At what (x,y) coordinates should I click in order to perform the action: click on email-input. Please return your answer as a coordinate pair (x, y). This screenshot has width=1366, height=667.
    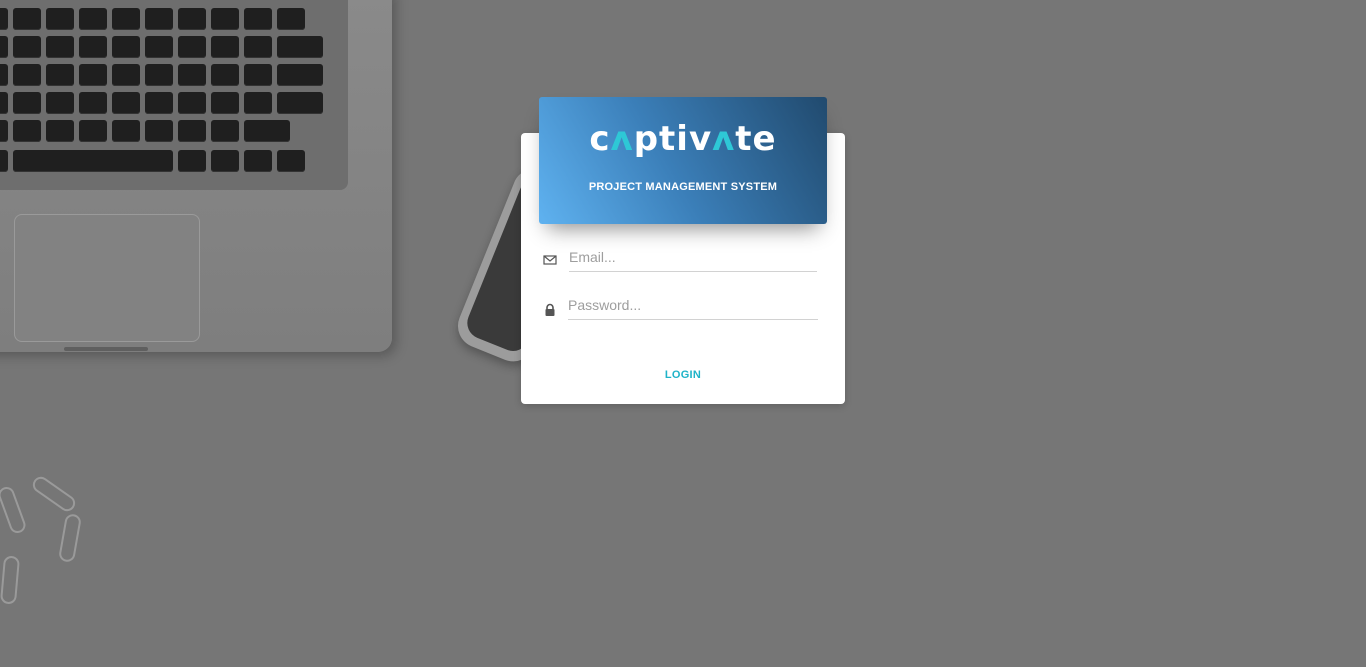
    Looking at the image, I should click on (693, 257).